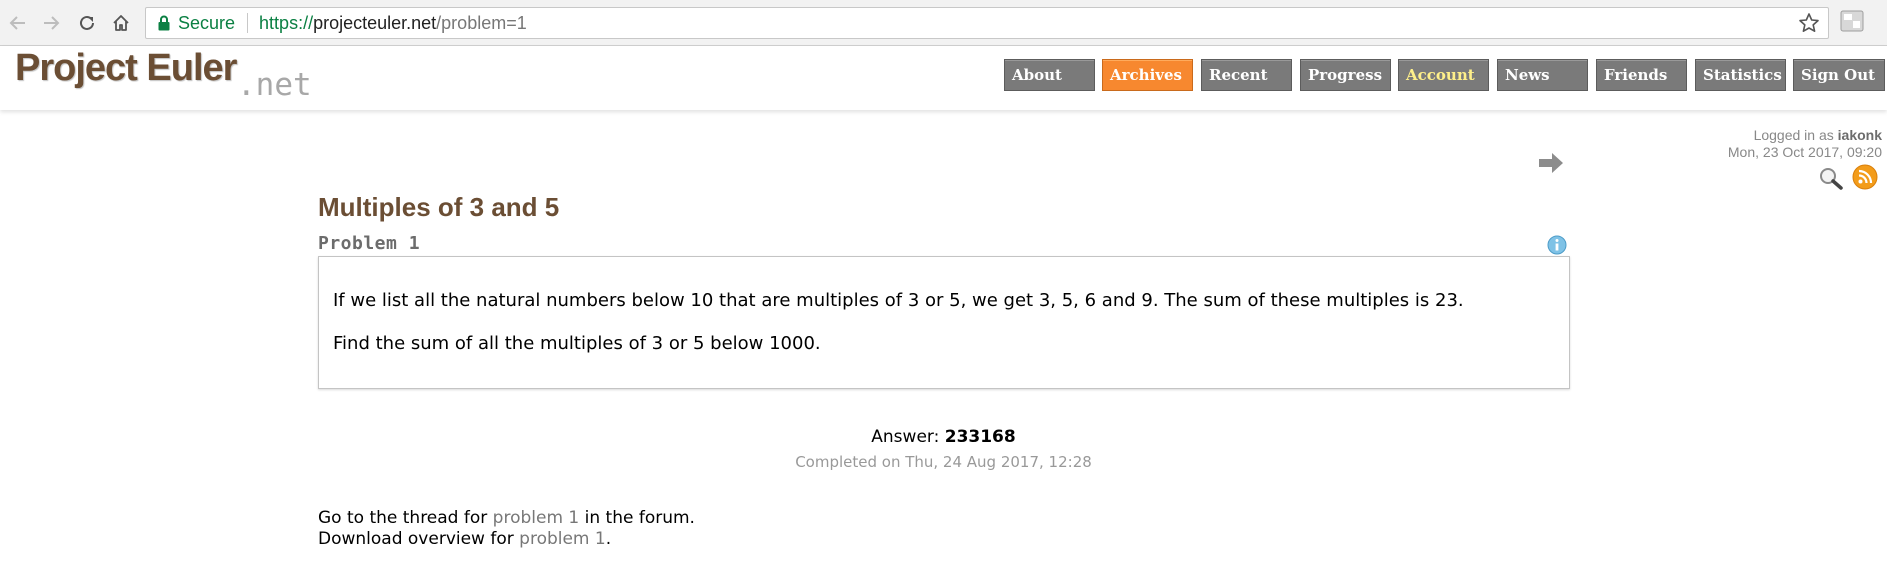 The height and width of the screenshot is (564, 1887). I want to click on problem-number: Problem 1, so click(369, 243).